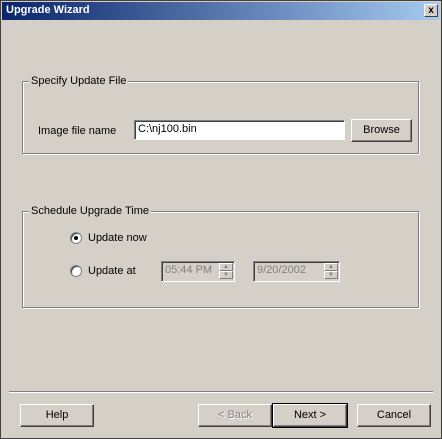  What do you see at coordinates (226, 275) in the screenshot?
I see `time-down-arrow-icon: ▼` at bounding box center [226, 275].